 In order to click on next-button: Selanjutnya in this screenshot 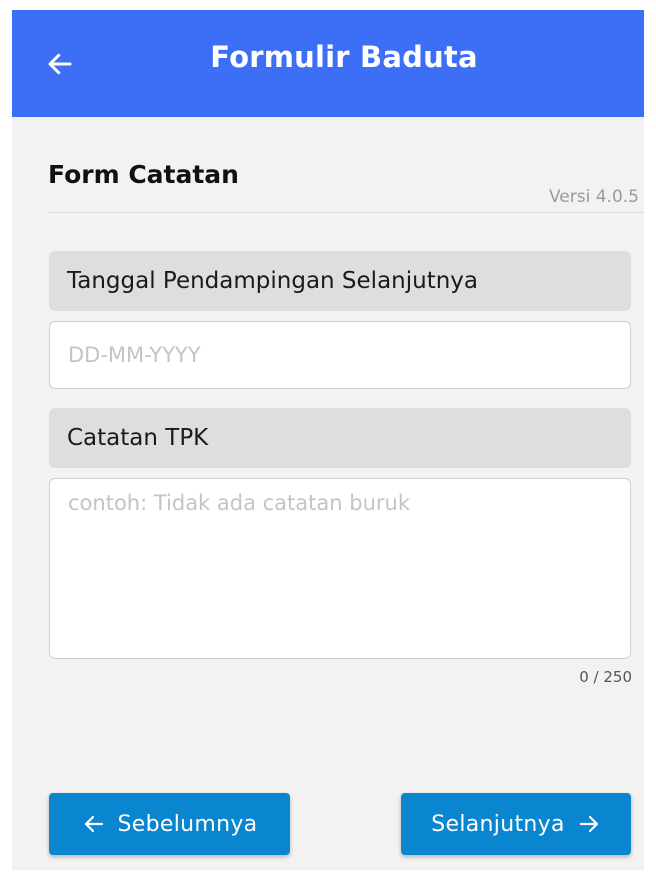, I will do `click(516, 824)`.